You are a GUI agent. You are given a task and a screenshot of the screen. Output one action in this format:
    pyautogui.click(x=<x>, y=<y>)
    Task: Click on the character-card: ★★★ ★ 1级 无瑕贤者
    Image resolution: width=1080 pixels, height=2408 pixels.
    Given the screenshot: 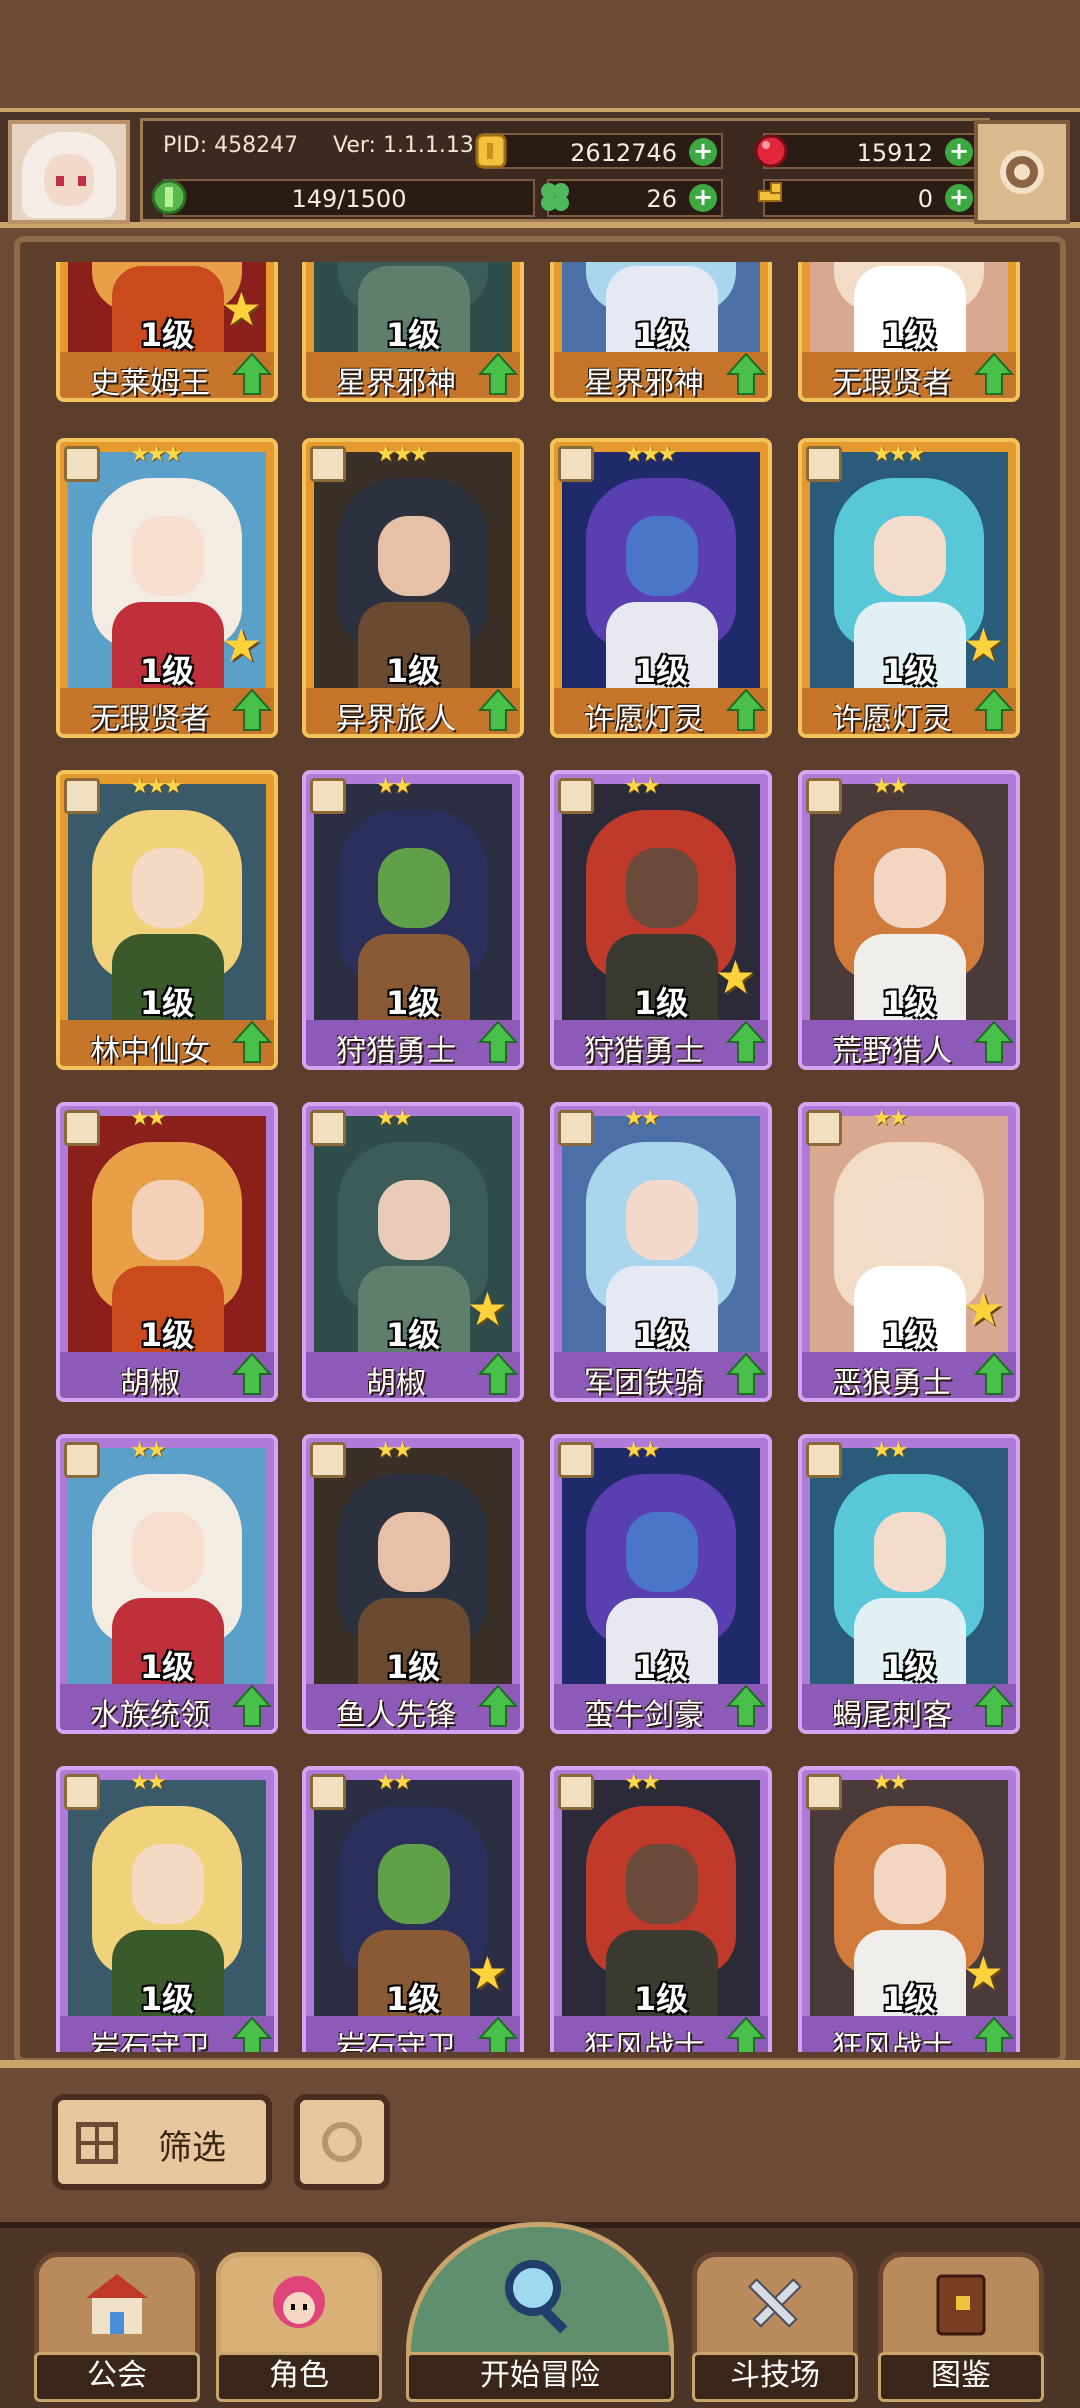 What is the action you would take?
    pyautogui.click(x=167, y=588)
    